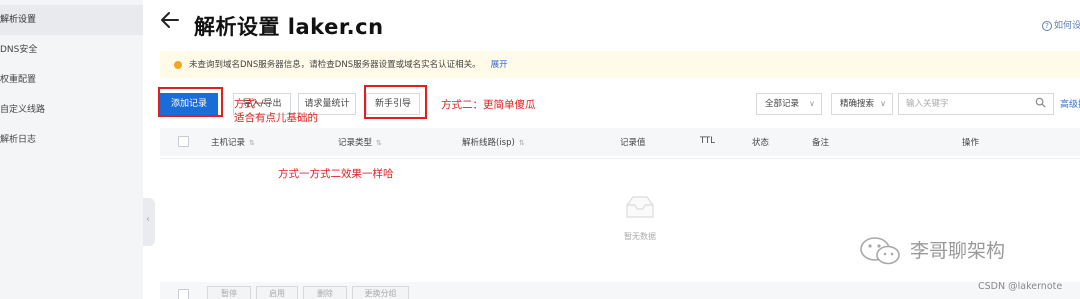  I want to click on column-actions: 操作, so click(971, 143).